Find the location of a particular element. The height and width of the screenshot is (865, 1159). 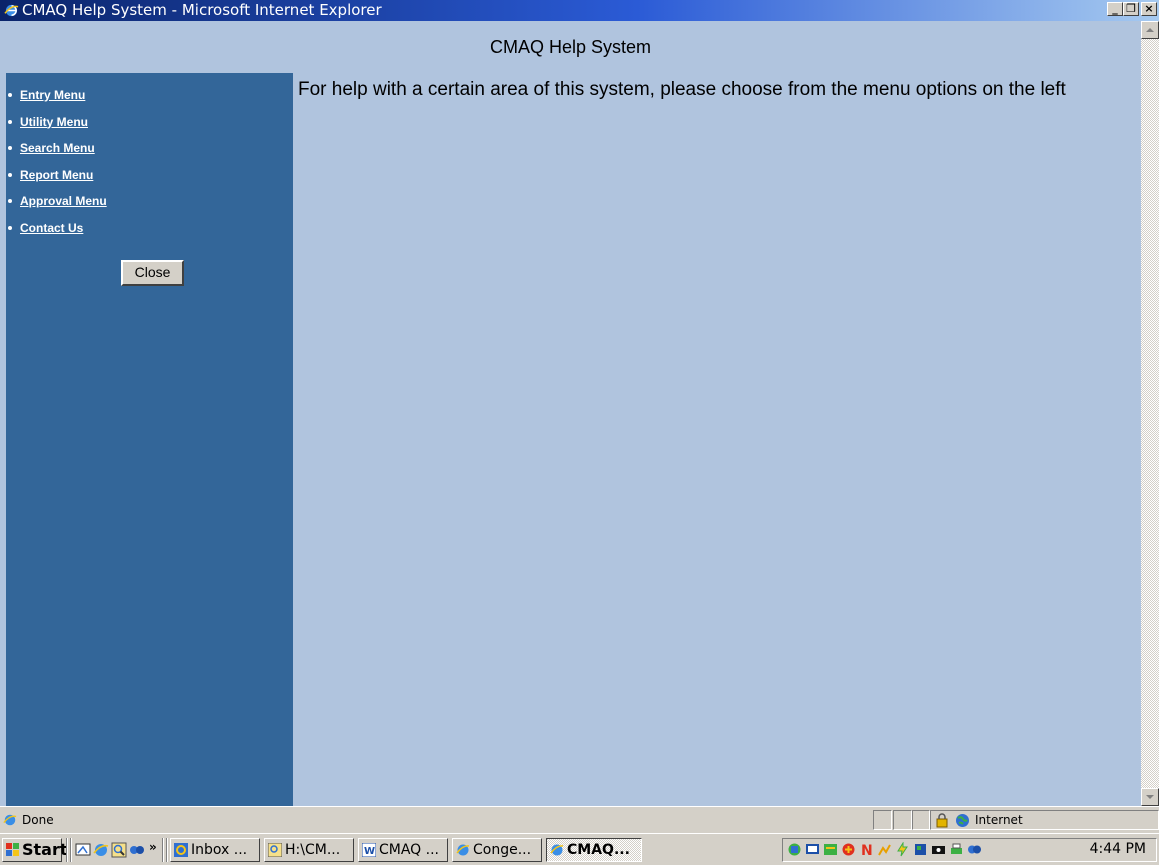

sidebar-item-contact-us: Contact Us is located at coordinates (149, 228).